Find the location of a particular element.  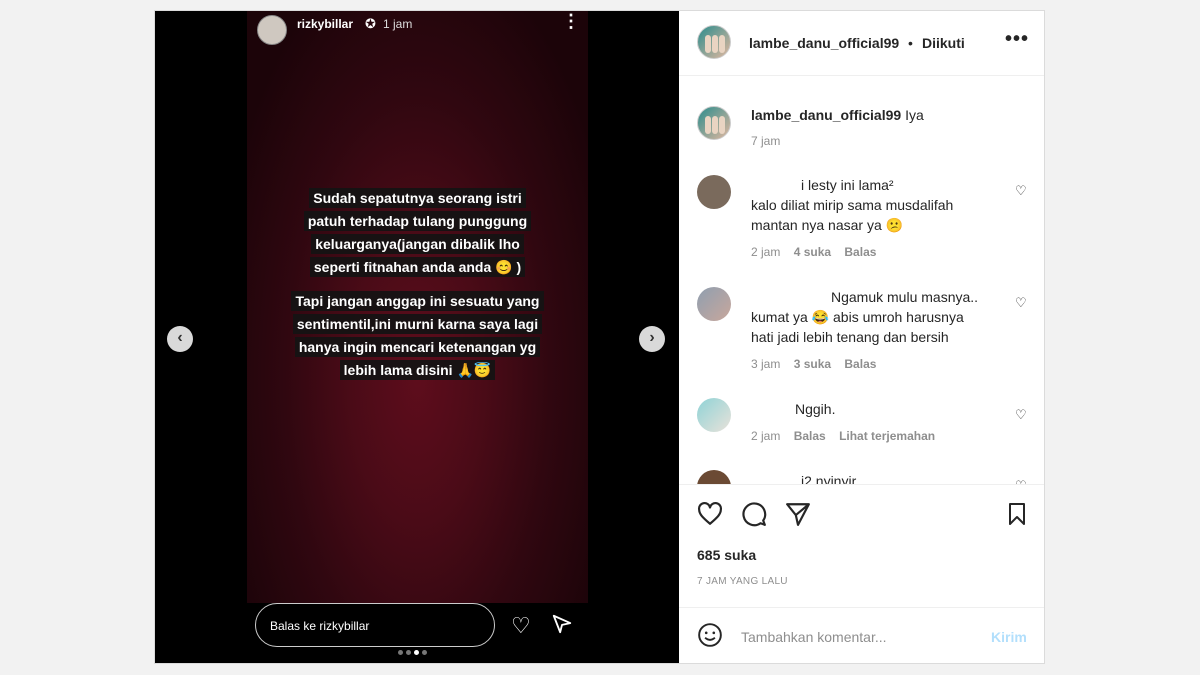

like-heart-icon is located at coordinates (710, 514).